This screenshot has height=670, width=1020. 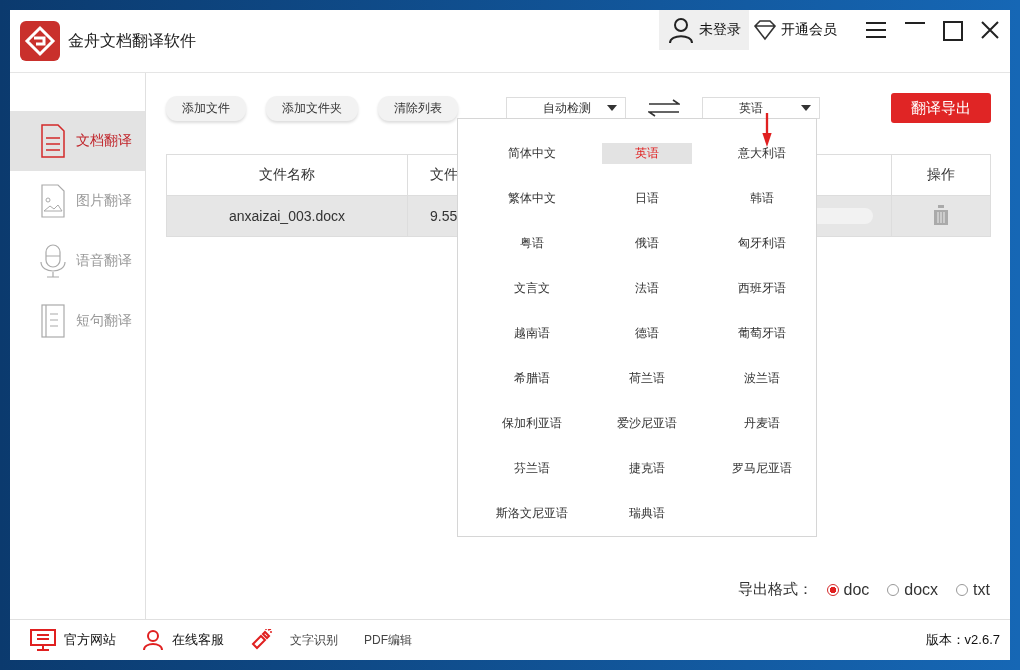 I want to click on language-option: 波兰语, so click(x=761, y=378).